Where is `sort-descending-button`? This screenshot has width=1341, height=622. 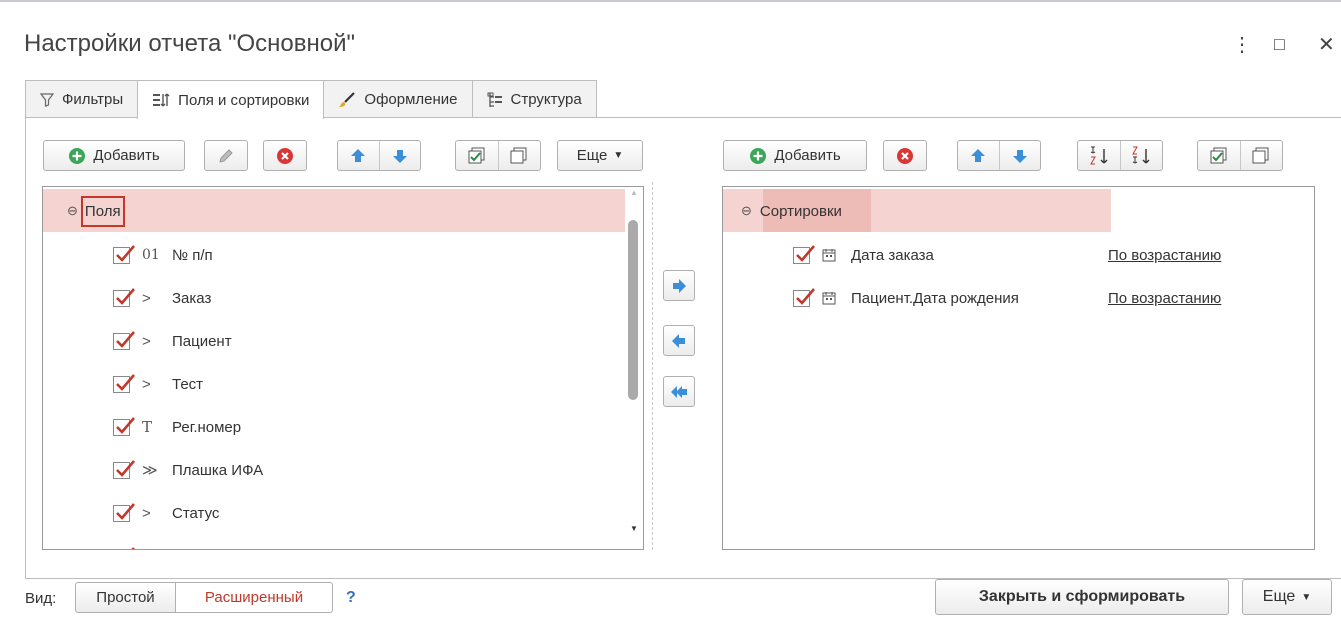
sort-descending-button is located at coordinates (1141, 155).